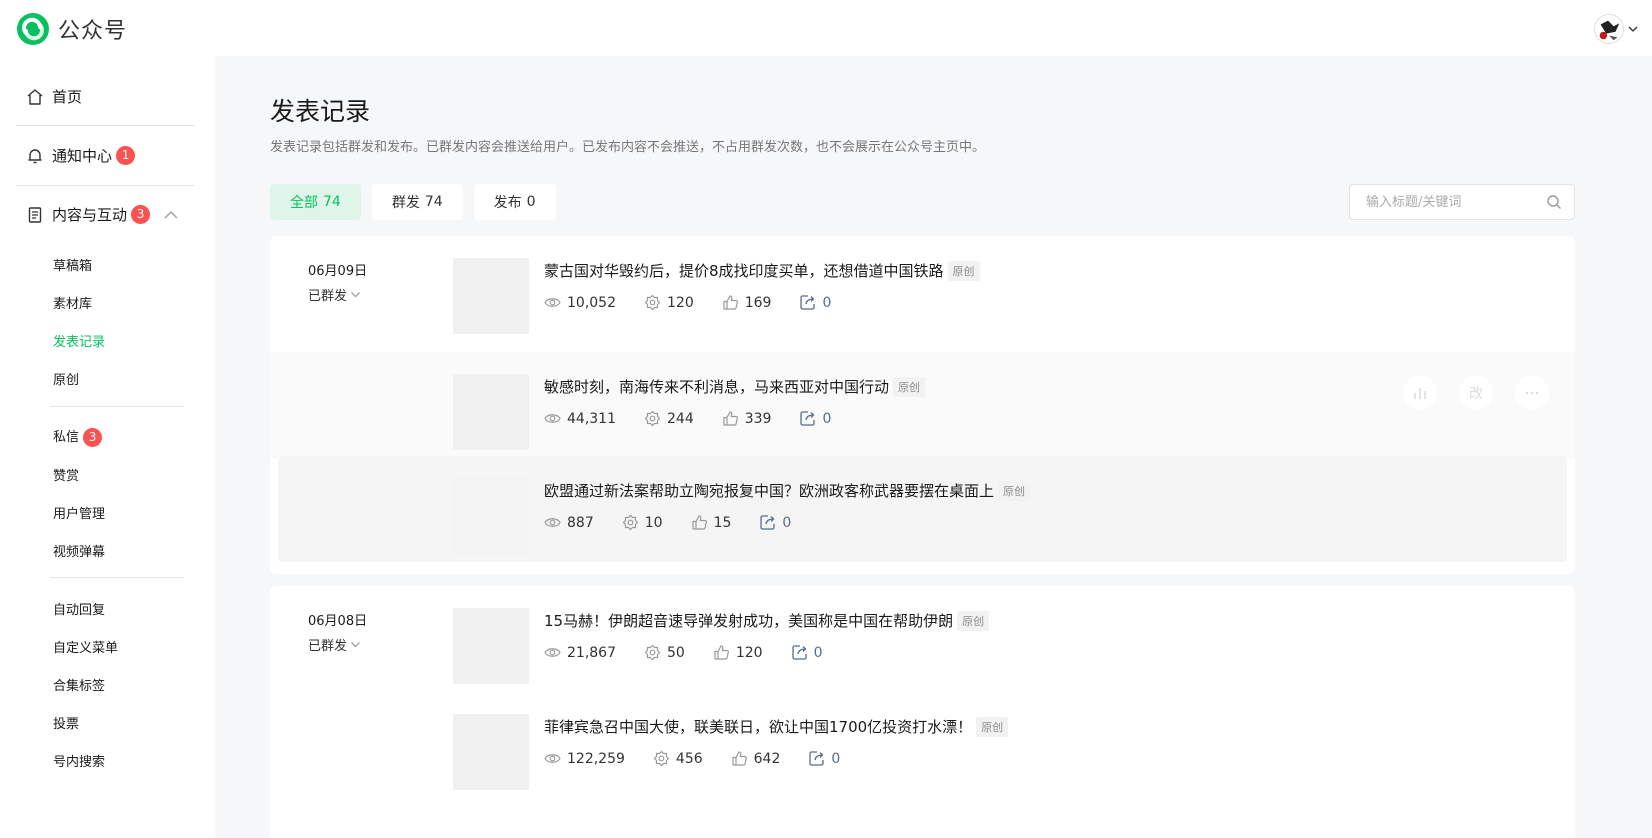 The image size is (1652, 838). I want to click on article-stats: 122,259 456 642 0, so click(706, 758).